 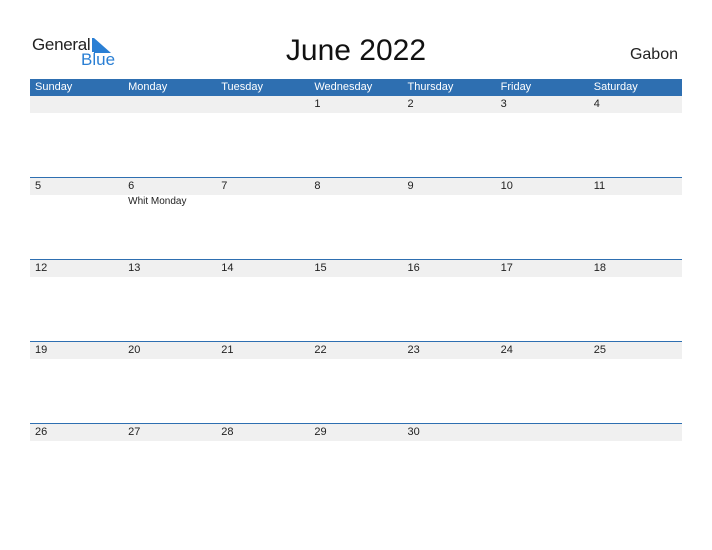 I want to click on day-number: 17, so click(x=506, y=268).